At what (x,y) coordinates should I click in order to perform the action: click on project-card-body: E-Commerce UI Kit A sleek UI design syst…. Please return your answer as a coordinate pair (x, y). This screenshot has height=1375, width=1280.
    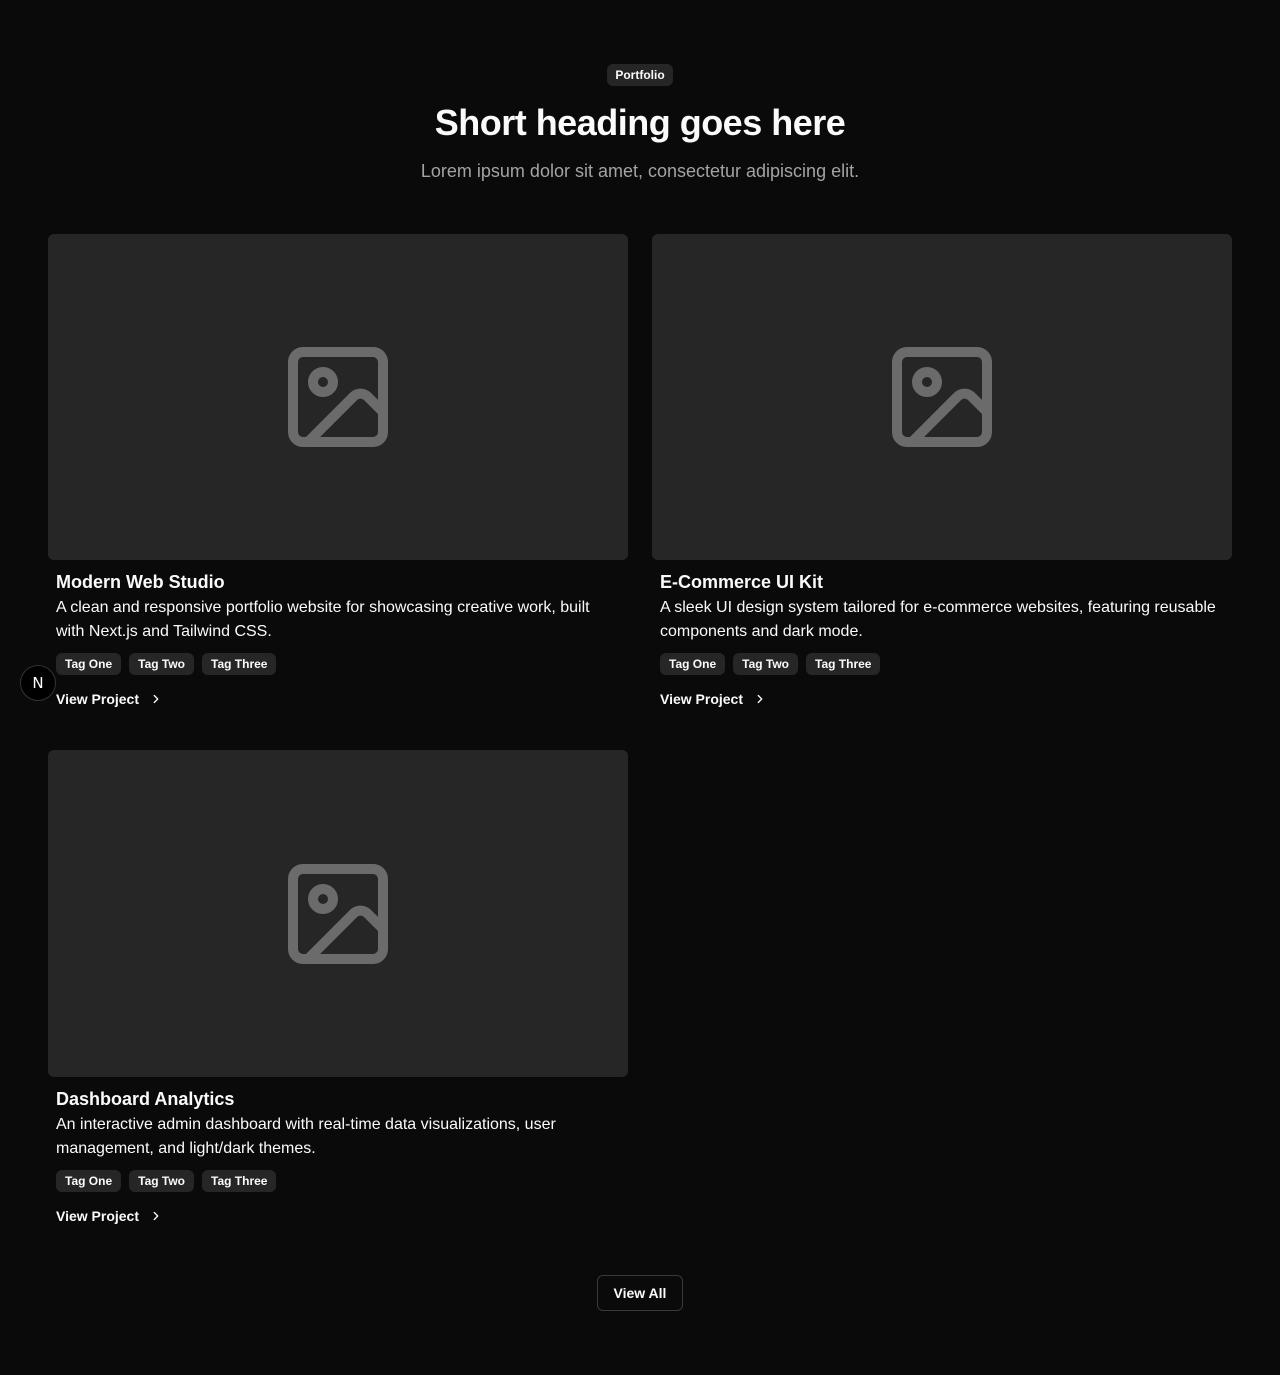
    Looking at the image, I should click on (942, 634).